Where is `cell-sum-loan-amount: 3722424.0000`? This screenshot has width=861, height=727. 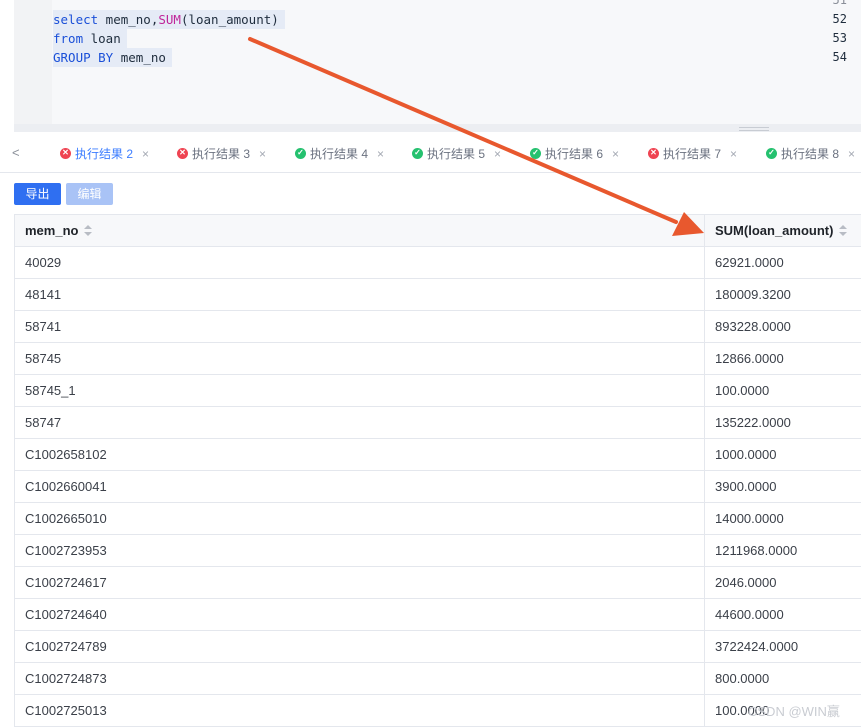
cell-sum-loan-amount: 3722424.0000 is located at coordinates (783, 646).